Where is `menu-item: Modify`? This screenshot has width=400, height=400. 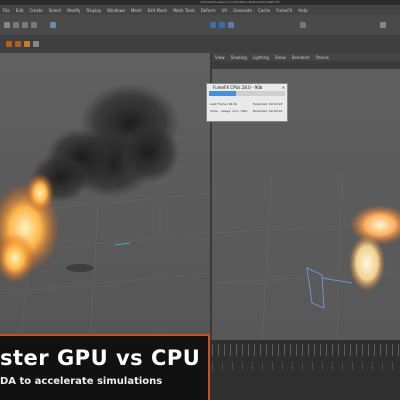
menu-item: Modify is located at coordinates (73, 10).